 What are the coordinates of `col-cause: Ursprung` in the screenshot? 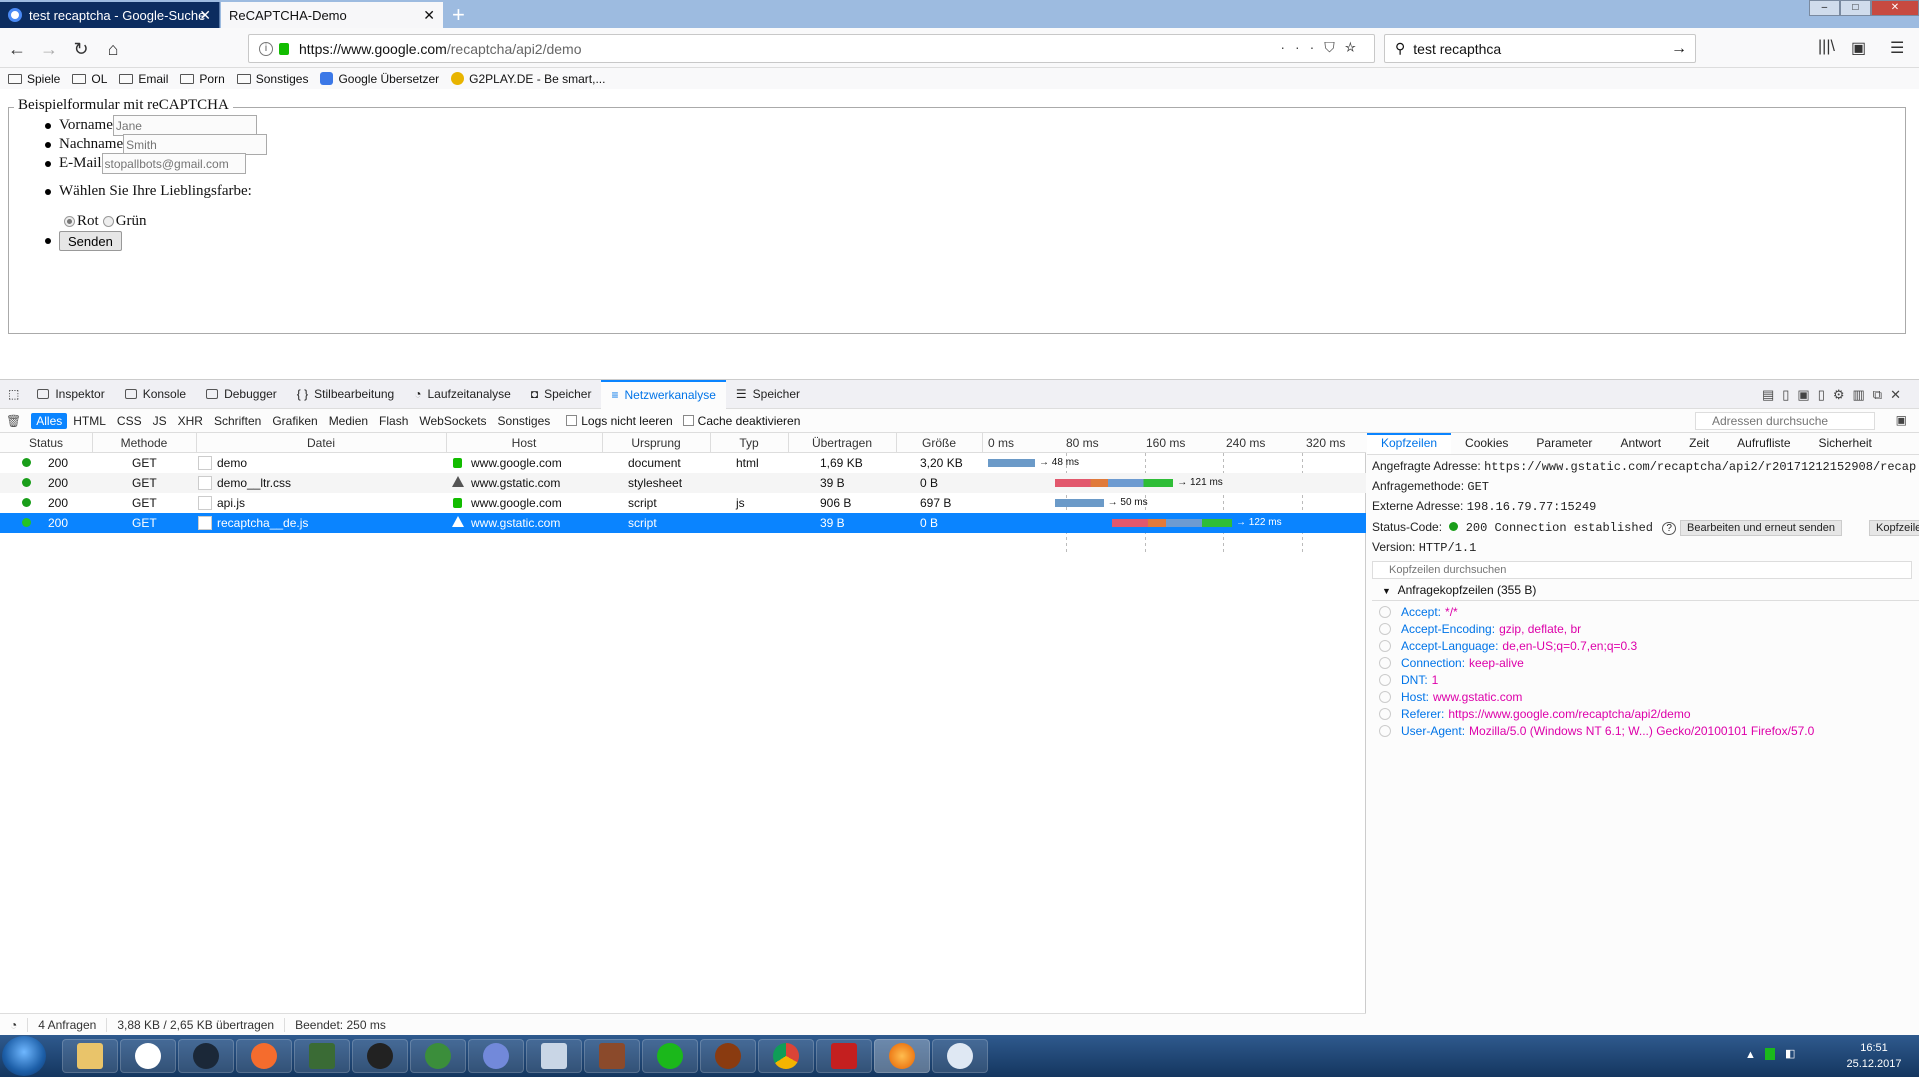 It's located at (656, 443).